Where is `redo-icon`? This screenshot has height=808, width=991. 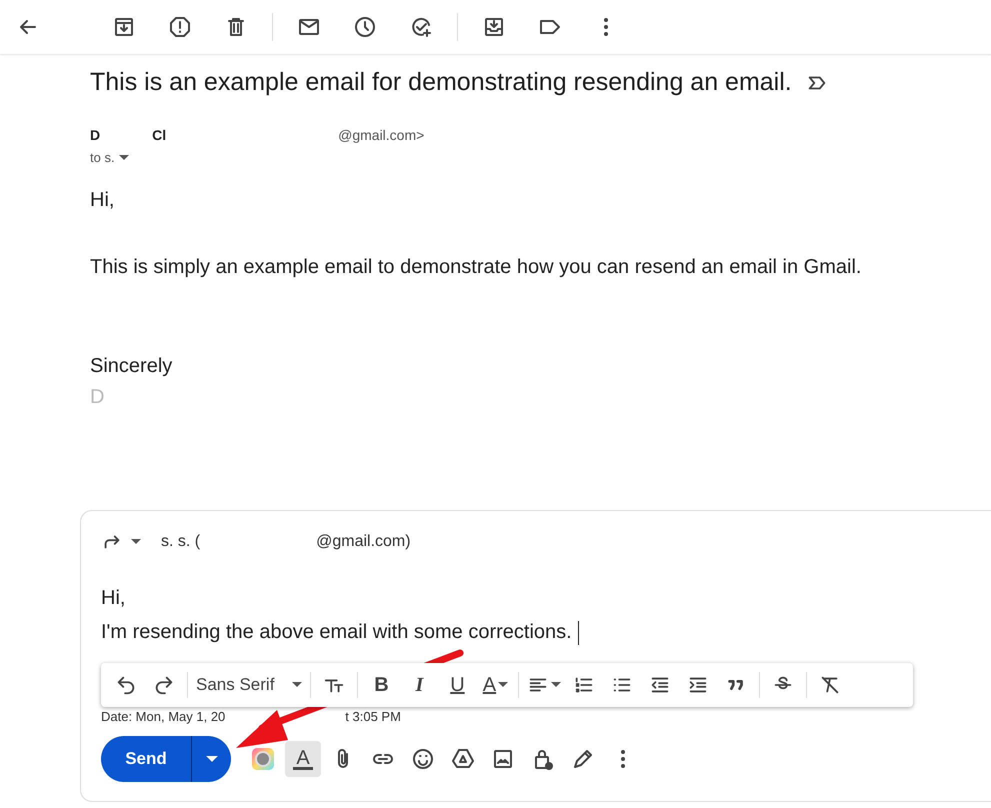 redo-icon is located at coordinates (164, 685).